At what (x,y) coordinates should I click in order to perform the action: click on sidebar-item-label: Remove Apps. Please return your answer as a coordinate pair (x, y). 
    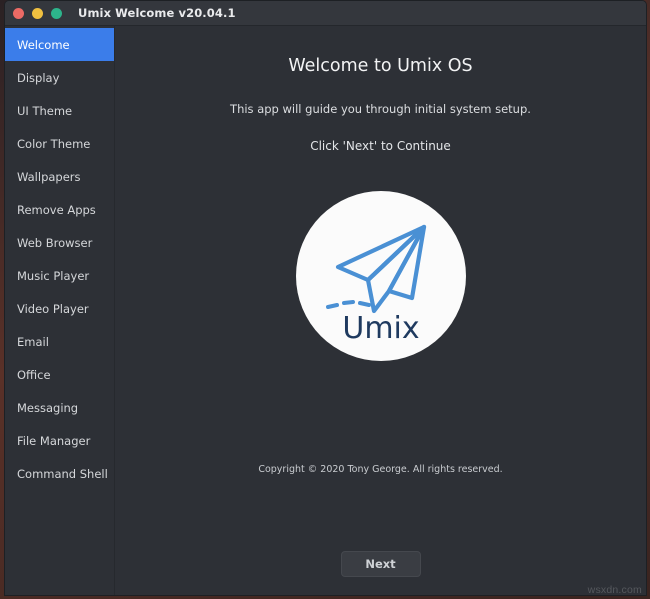
    Looking at the image, I should click on (56, 209).